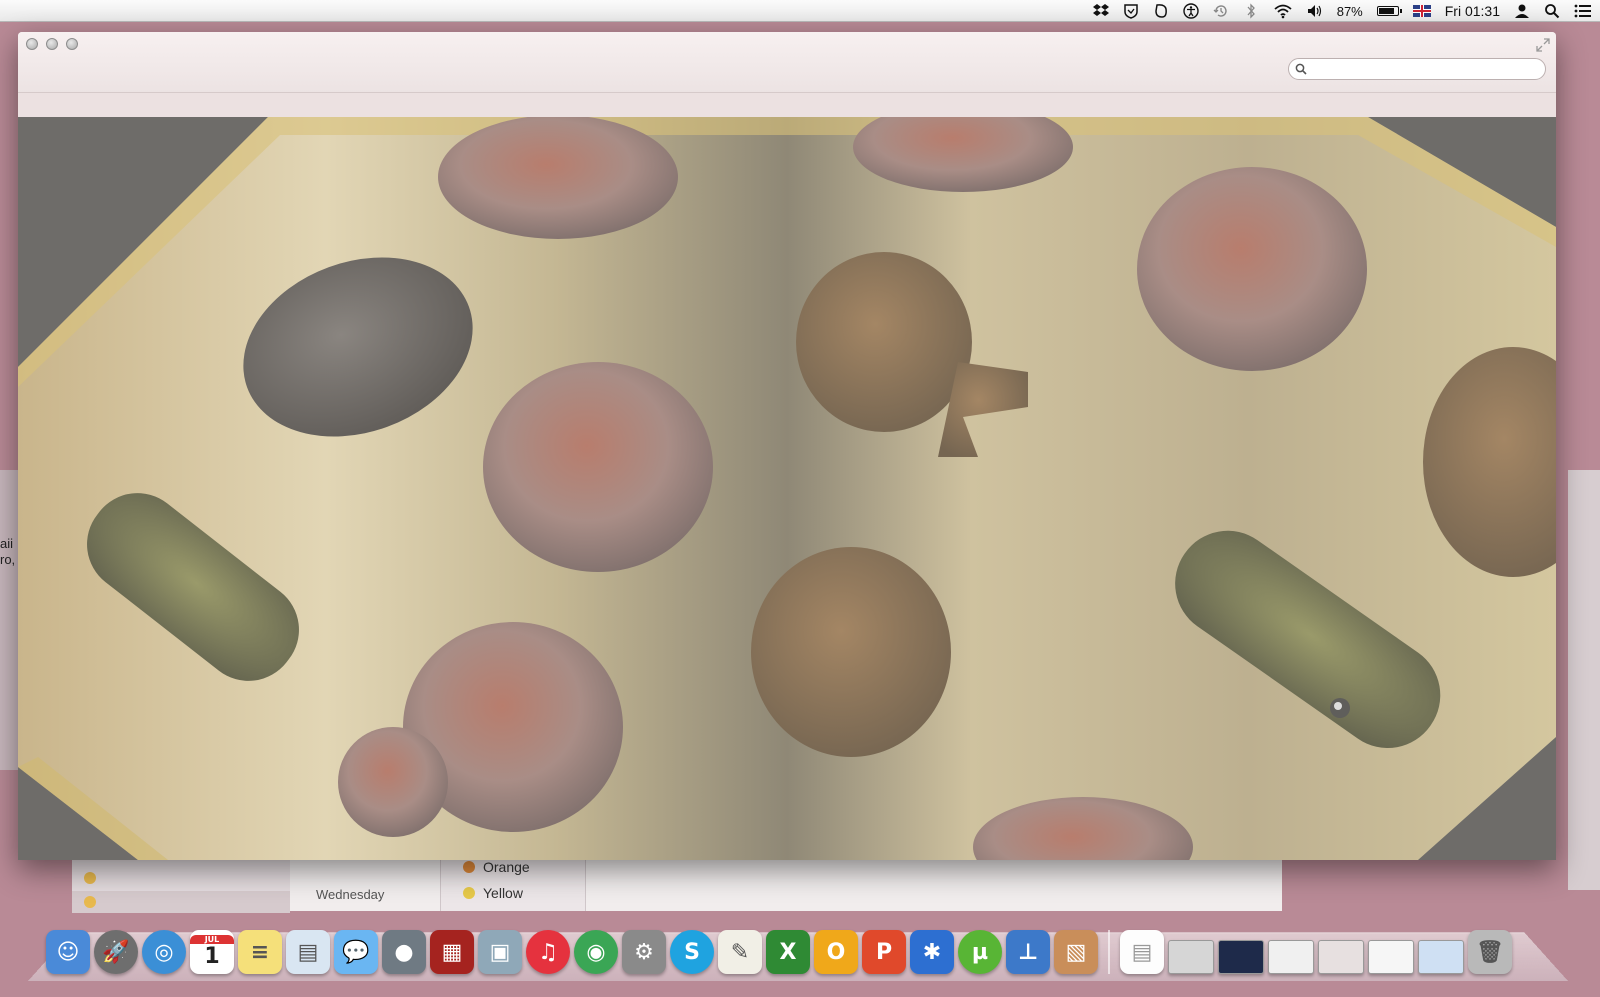  I want to click on menubar-clock: Fri 01:31, so click(1472, 11).